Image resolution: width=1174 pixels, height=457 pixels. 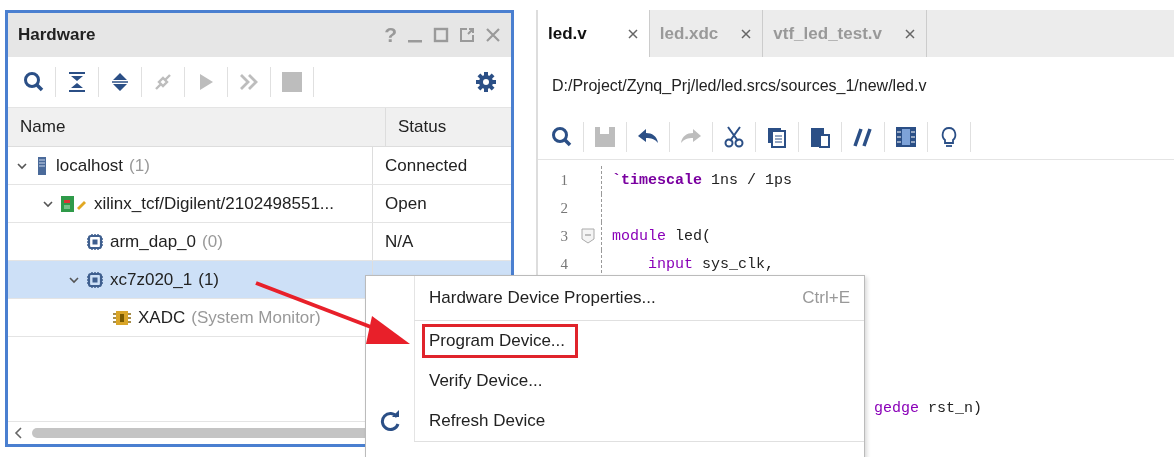 I want to click on menu-item: Refresh Device, so click(x=490, y=421).